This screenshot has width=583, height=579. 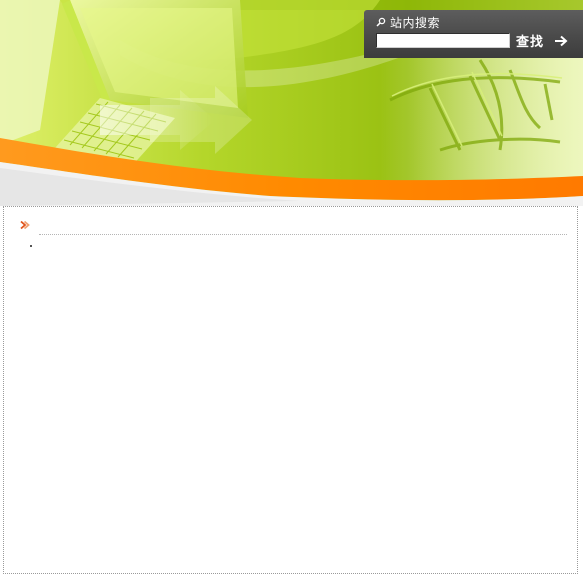 I want to click on section-divider, so click(x=303, y=234).